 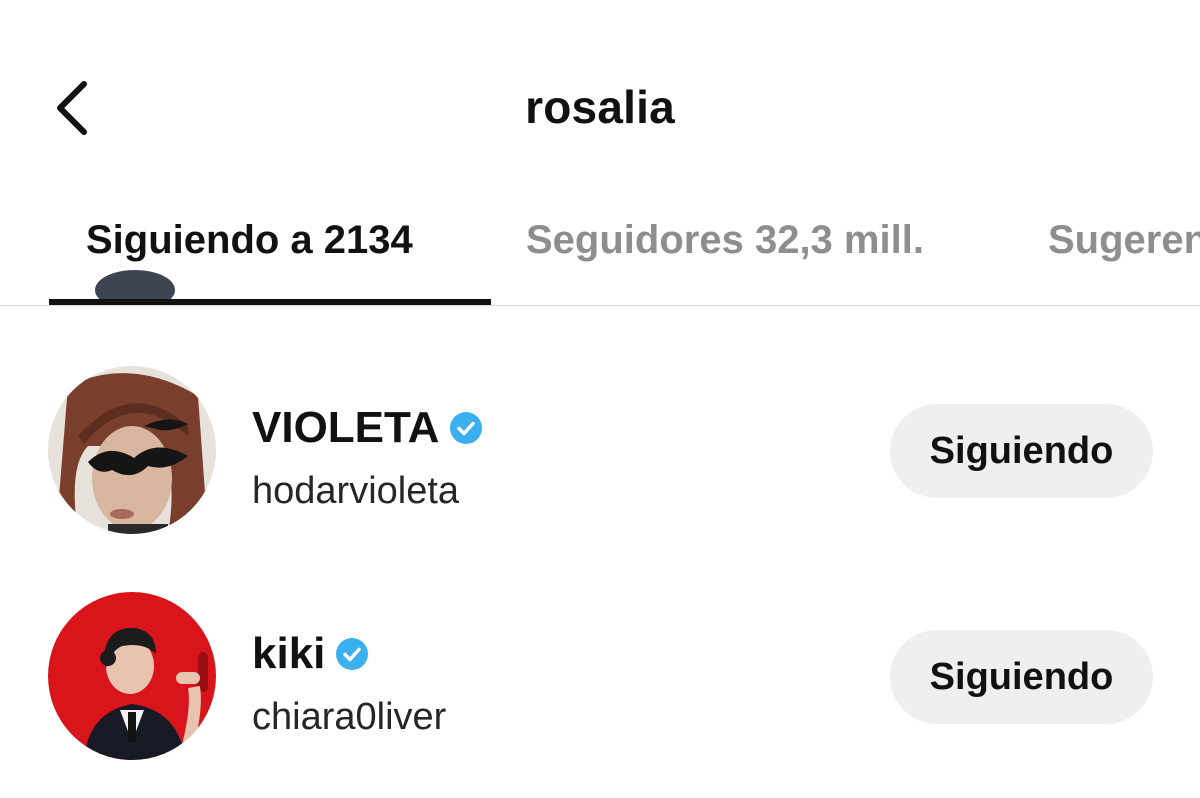 I want to click on tab-followers: Seguidores 32,3 mill., so click(x=725, y=240).